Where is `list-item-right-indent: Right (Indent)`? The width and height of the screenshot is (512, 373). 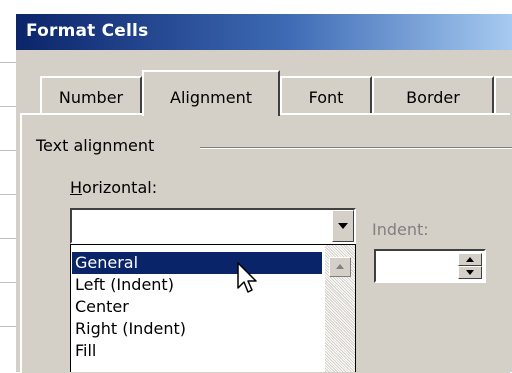
list-item-right-indent: Right (Indent) is located at coordinates (197, 329).